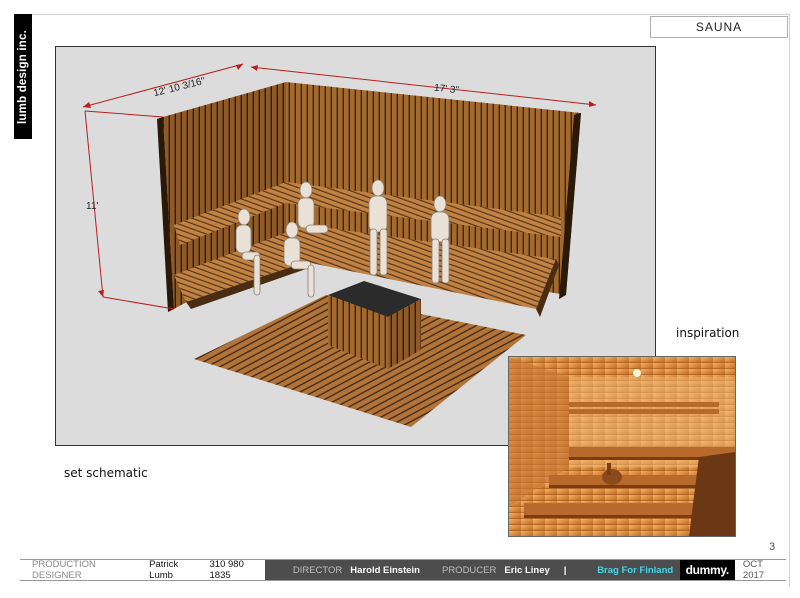 Image resolution: width=800 pixels, height=598 pixels. What do you see at coordinates (753, 570) in the screenshot?
I see `footer-date: OCT 2017` at bounding box center [753, 570].